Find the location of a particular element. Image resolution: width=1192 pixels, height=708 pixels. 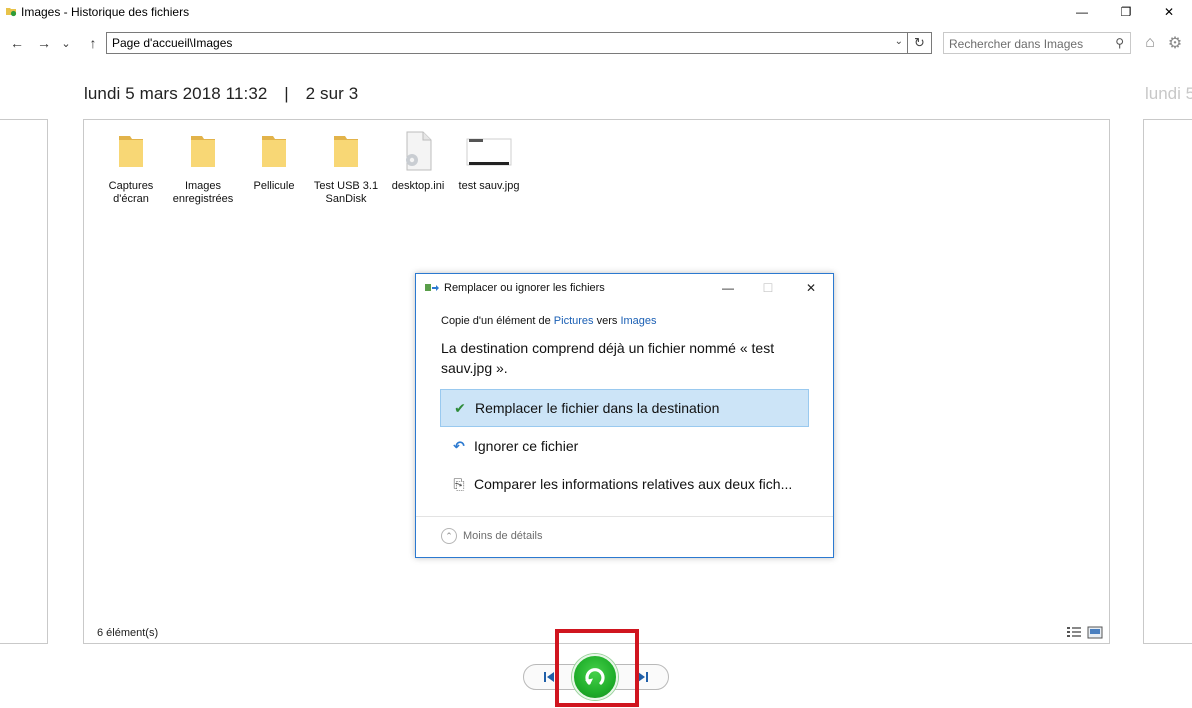

snapshot-heading: lundi 5 mars 2018 11:32 | 2 sur 3 is located at coordinates (221, 94).